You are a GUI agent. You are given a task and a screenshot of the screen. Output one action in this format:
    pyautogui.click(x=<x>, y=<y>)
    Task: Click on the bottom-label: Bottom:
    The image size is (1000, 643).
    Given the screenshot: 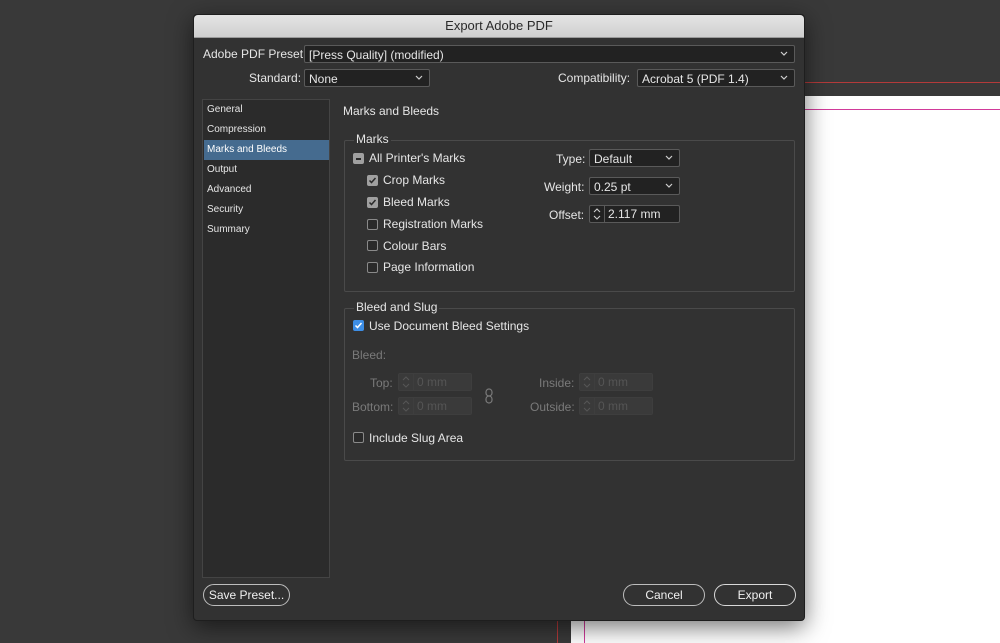 What is the action you would take?
    pyautogui.click(x=373, y=407)
    